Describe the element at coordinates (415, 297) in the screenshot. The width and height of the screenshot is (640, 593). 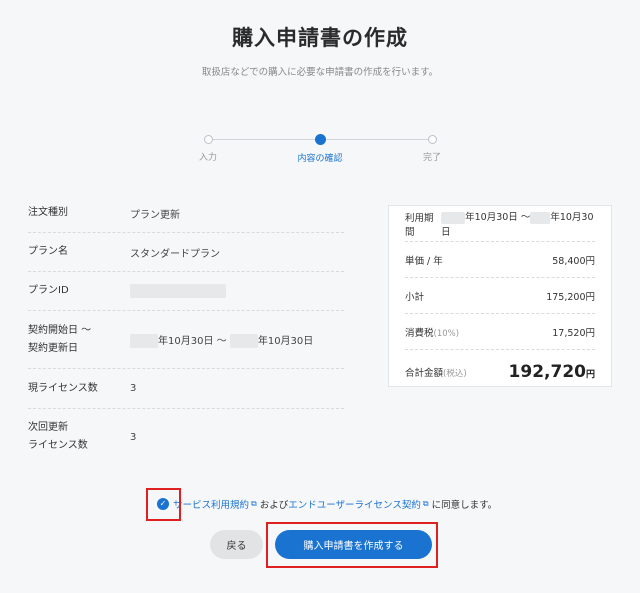
I see `subtotal-label: 小計` at that location.